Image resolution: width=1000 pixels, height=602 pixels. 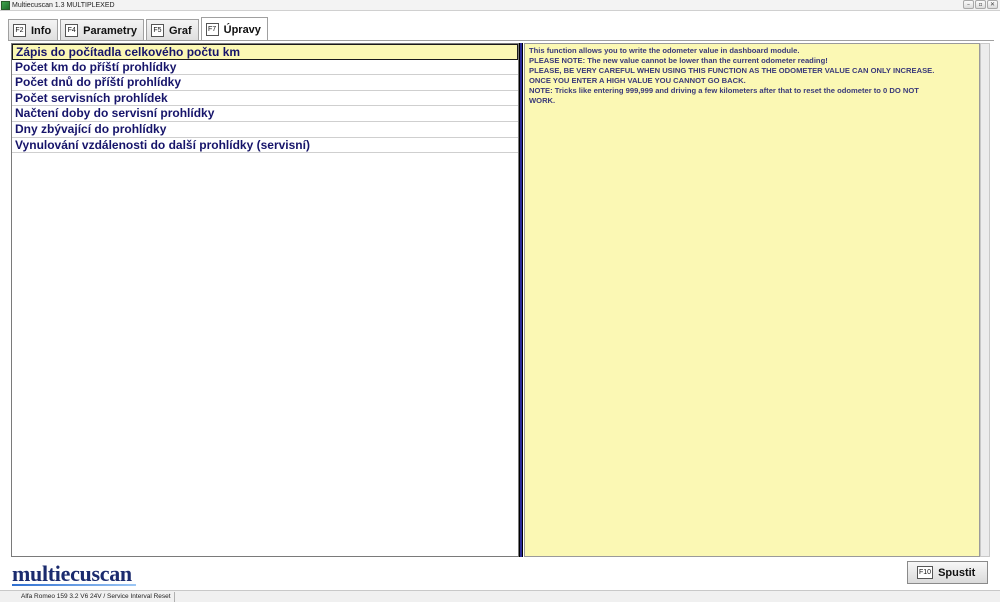 I want to click on tab-graf: F5 Graf, so click(x=172, y=30).